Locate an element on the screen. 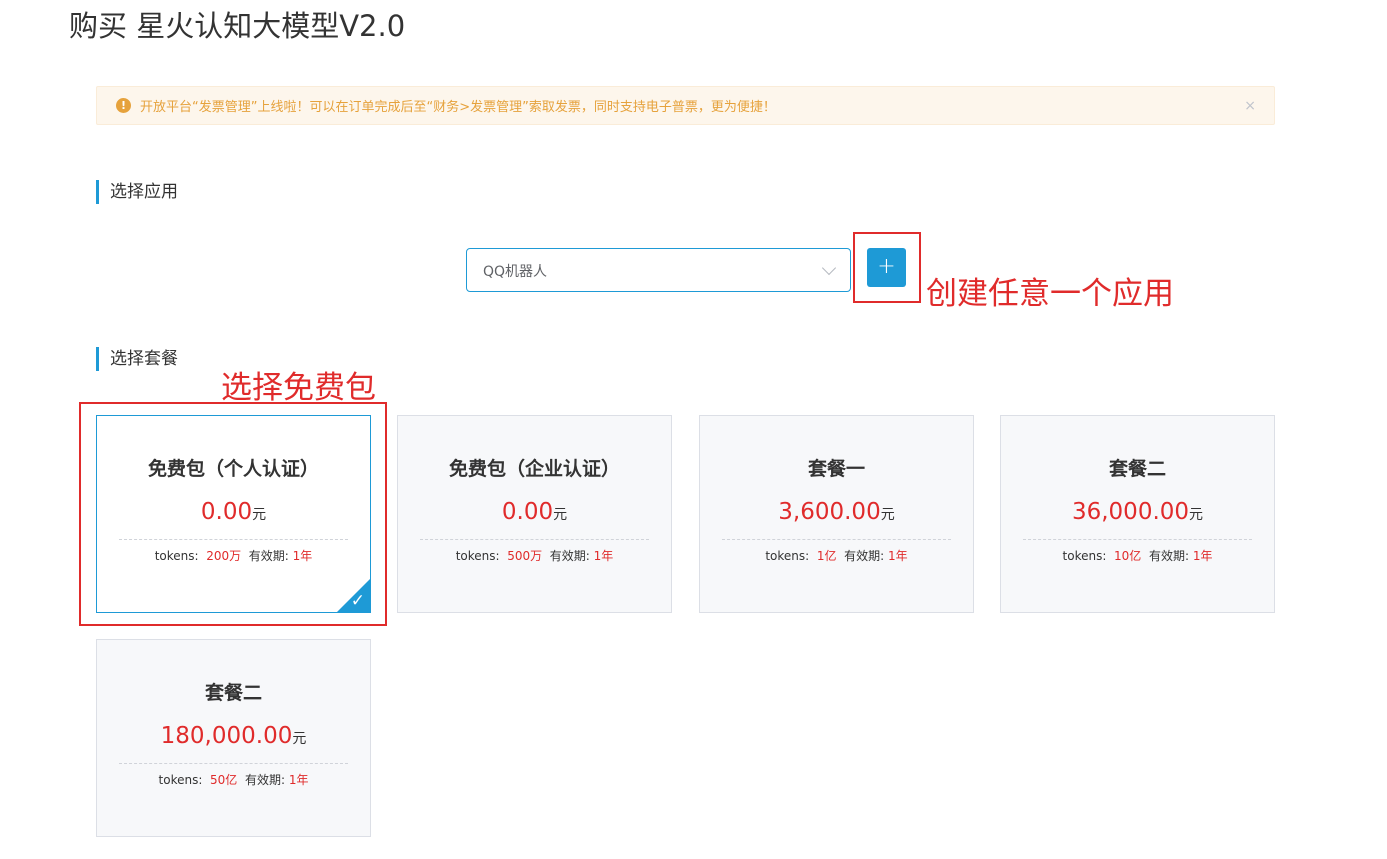 This screenshot has width=1387, height=859. package-meta: tokens: 200万 有效期: 1年 is located at coordinates (233, 555).